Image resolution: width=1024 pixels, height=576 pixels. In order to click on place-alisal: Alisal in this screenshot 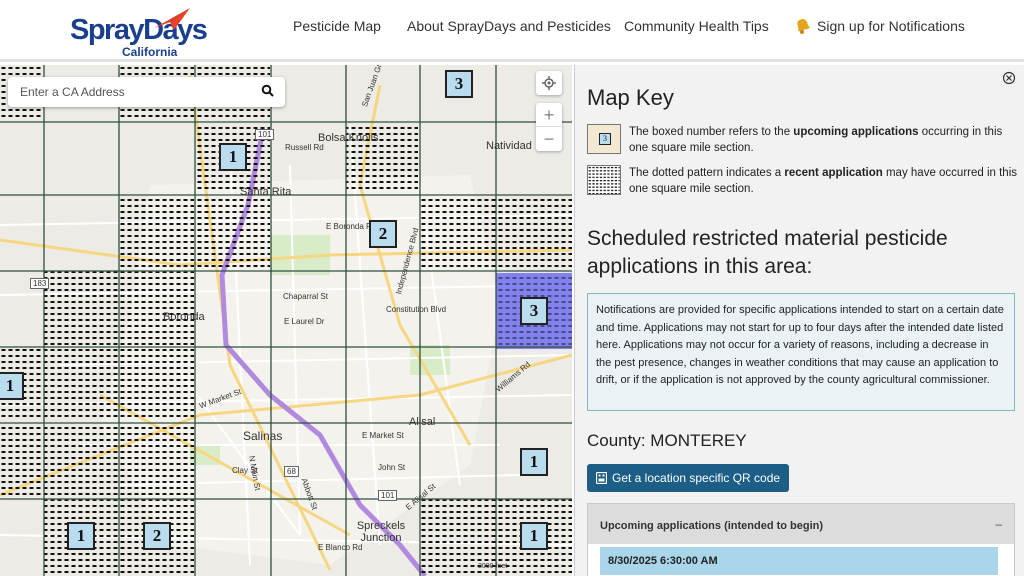, I will do `click(422, 422)`.